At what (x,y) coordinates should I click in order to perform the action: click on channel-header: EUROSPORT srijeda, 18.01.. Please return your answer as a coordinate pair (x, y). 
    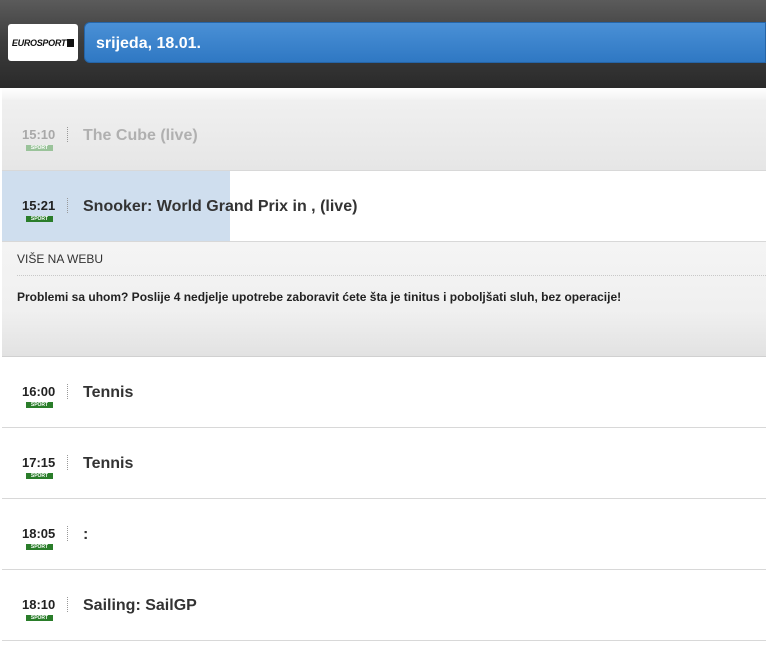
    Looking at the image, I should click on (383, 44).